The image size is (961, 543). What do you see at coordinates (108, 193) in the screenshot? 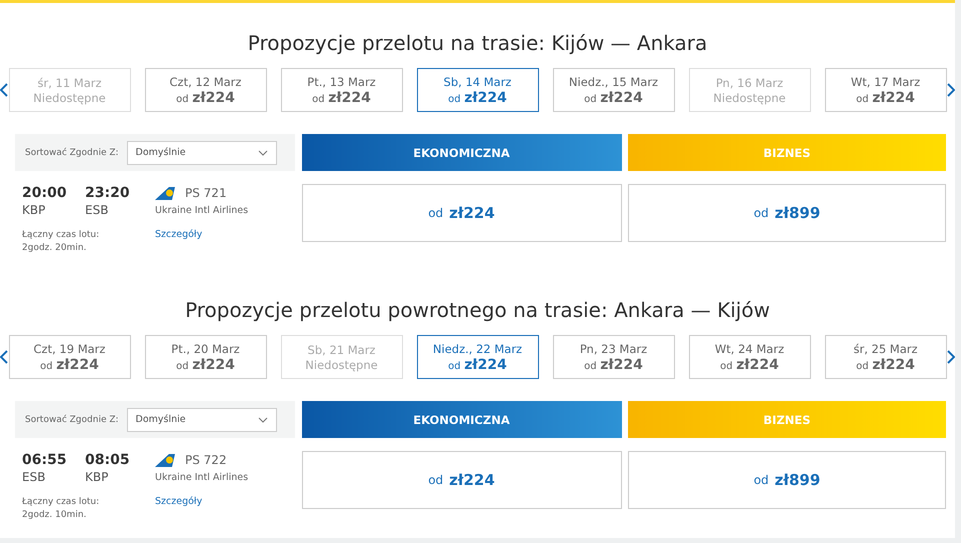
I see `arrival-time: 23:20` at bounding box center [108, 193].